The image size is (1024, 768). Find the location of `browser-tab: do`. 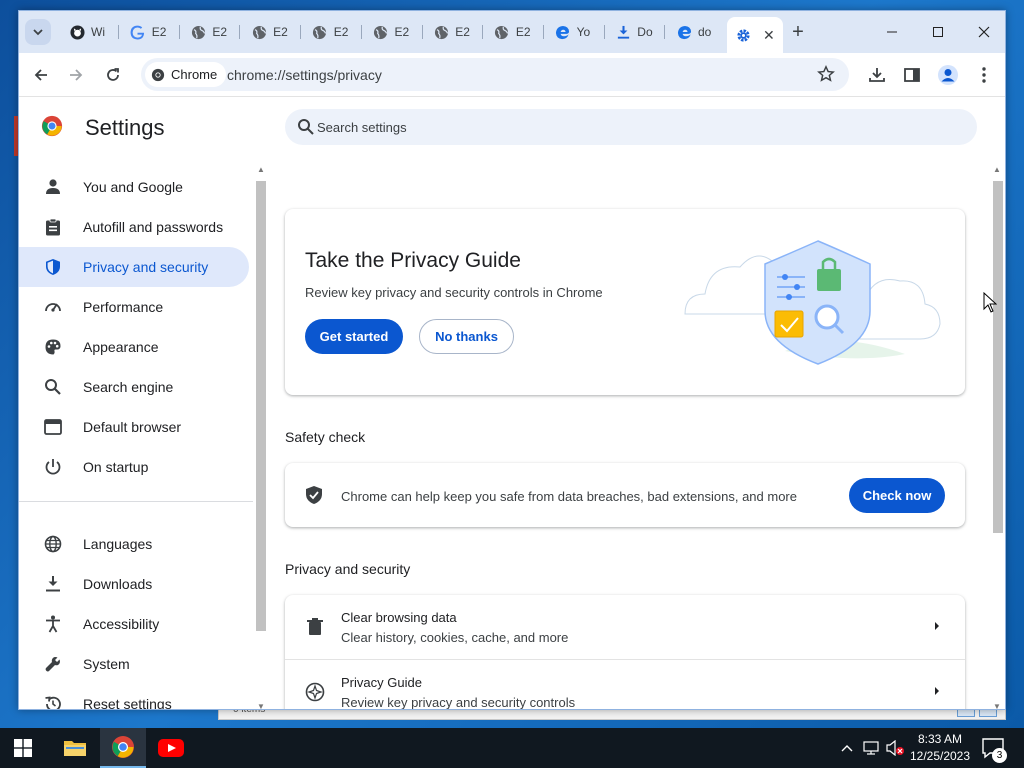

browser-tab: do is located at coordinates (695, 32).